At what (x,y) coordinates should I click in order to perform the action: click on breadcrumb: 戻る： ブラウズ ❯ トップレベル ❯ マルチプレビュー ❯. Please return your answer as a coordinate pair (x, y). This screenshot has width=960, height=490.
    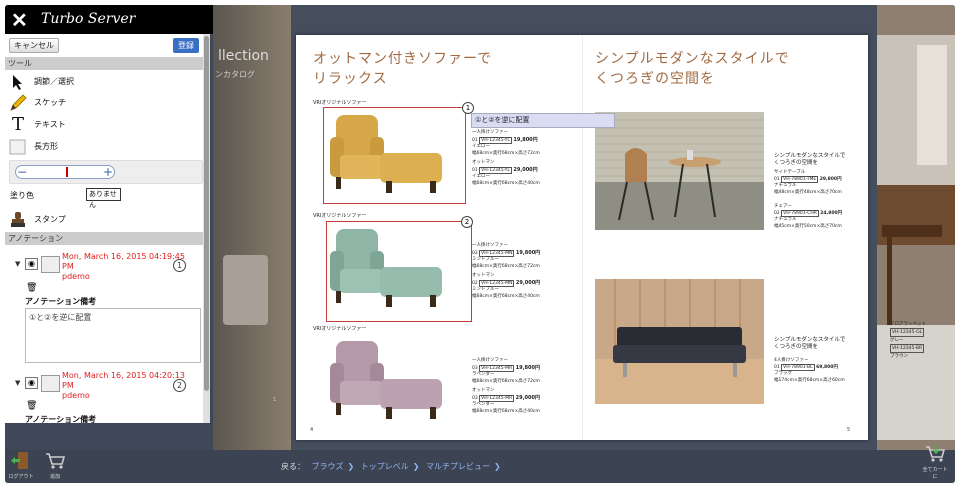
    Looking at the image, I should click on (391, 466).